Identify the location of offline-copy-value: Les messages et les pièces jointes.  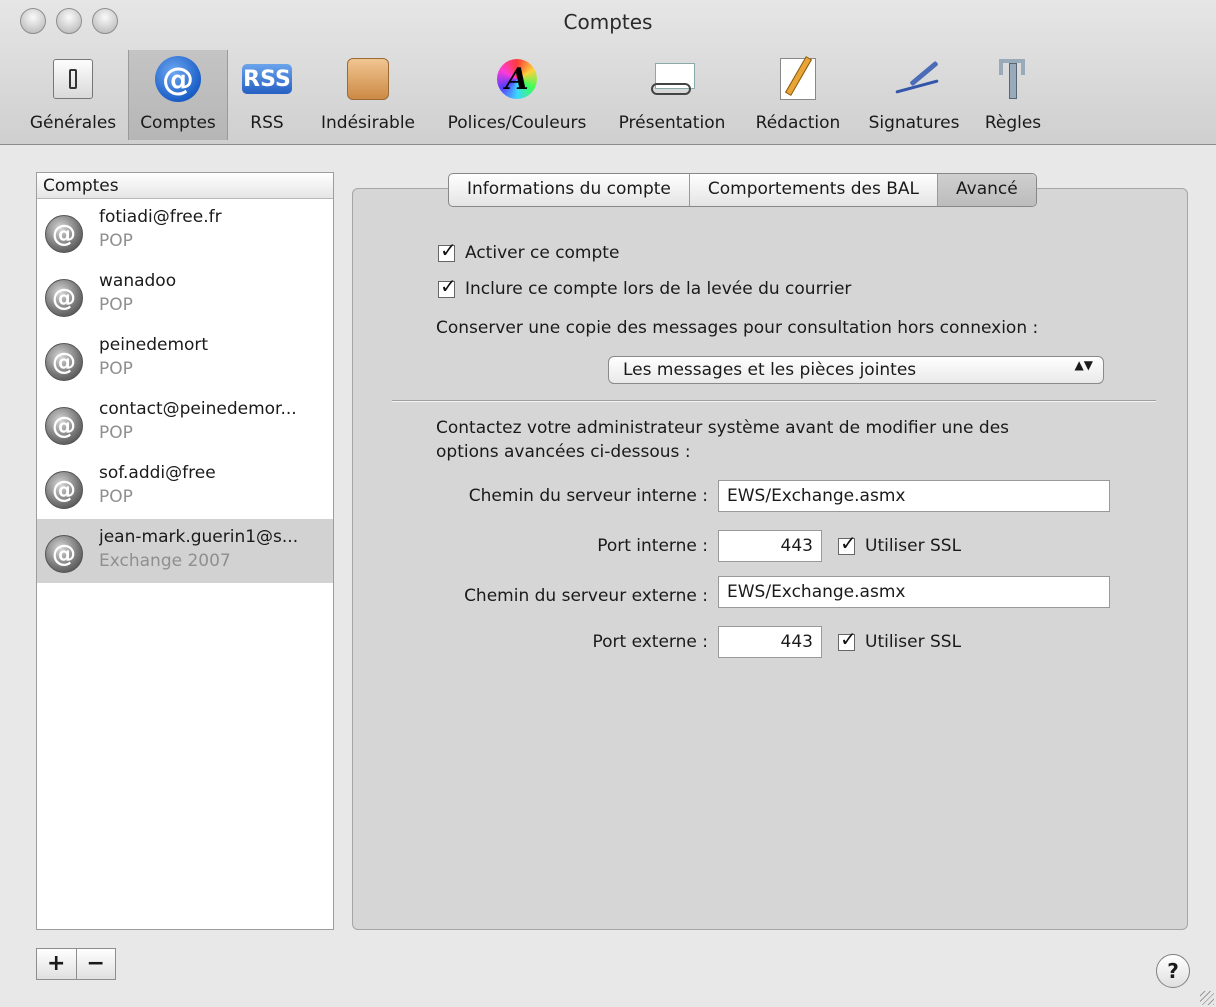
(770, 370).